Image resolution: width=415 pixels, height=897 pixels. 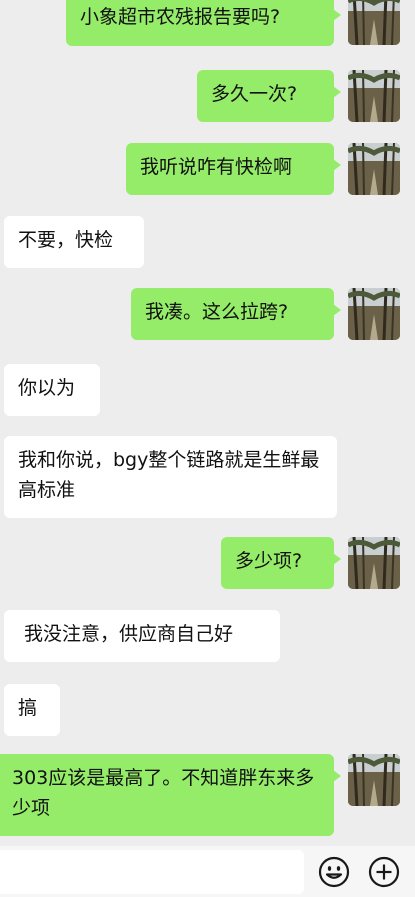 I want to click on message-text: 多久一次?, so click(x=254, y=94).